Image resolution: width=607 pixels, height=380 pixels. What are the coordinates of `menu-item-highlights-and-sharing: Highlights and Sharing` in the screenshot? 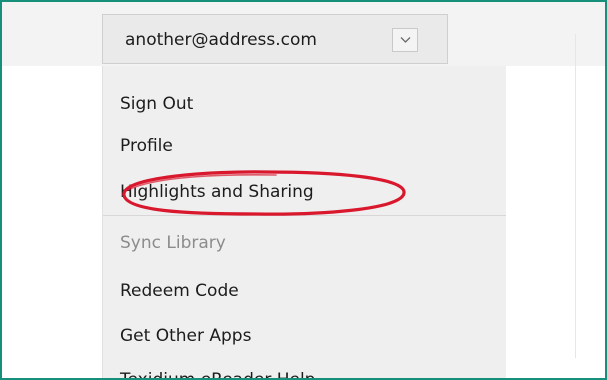 It's located at (217, 192).